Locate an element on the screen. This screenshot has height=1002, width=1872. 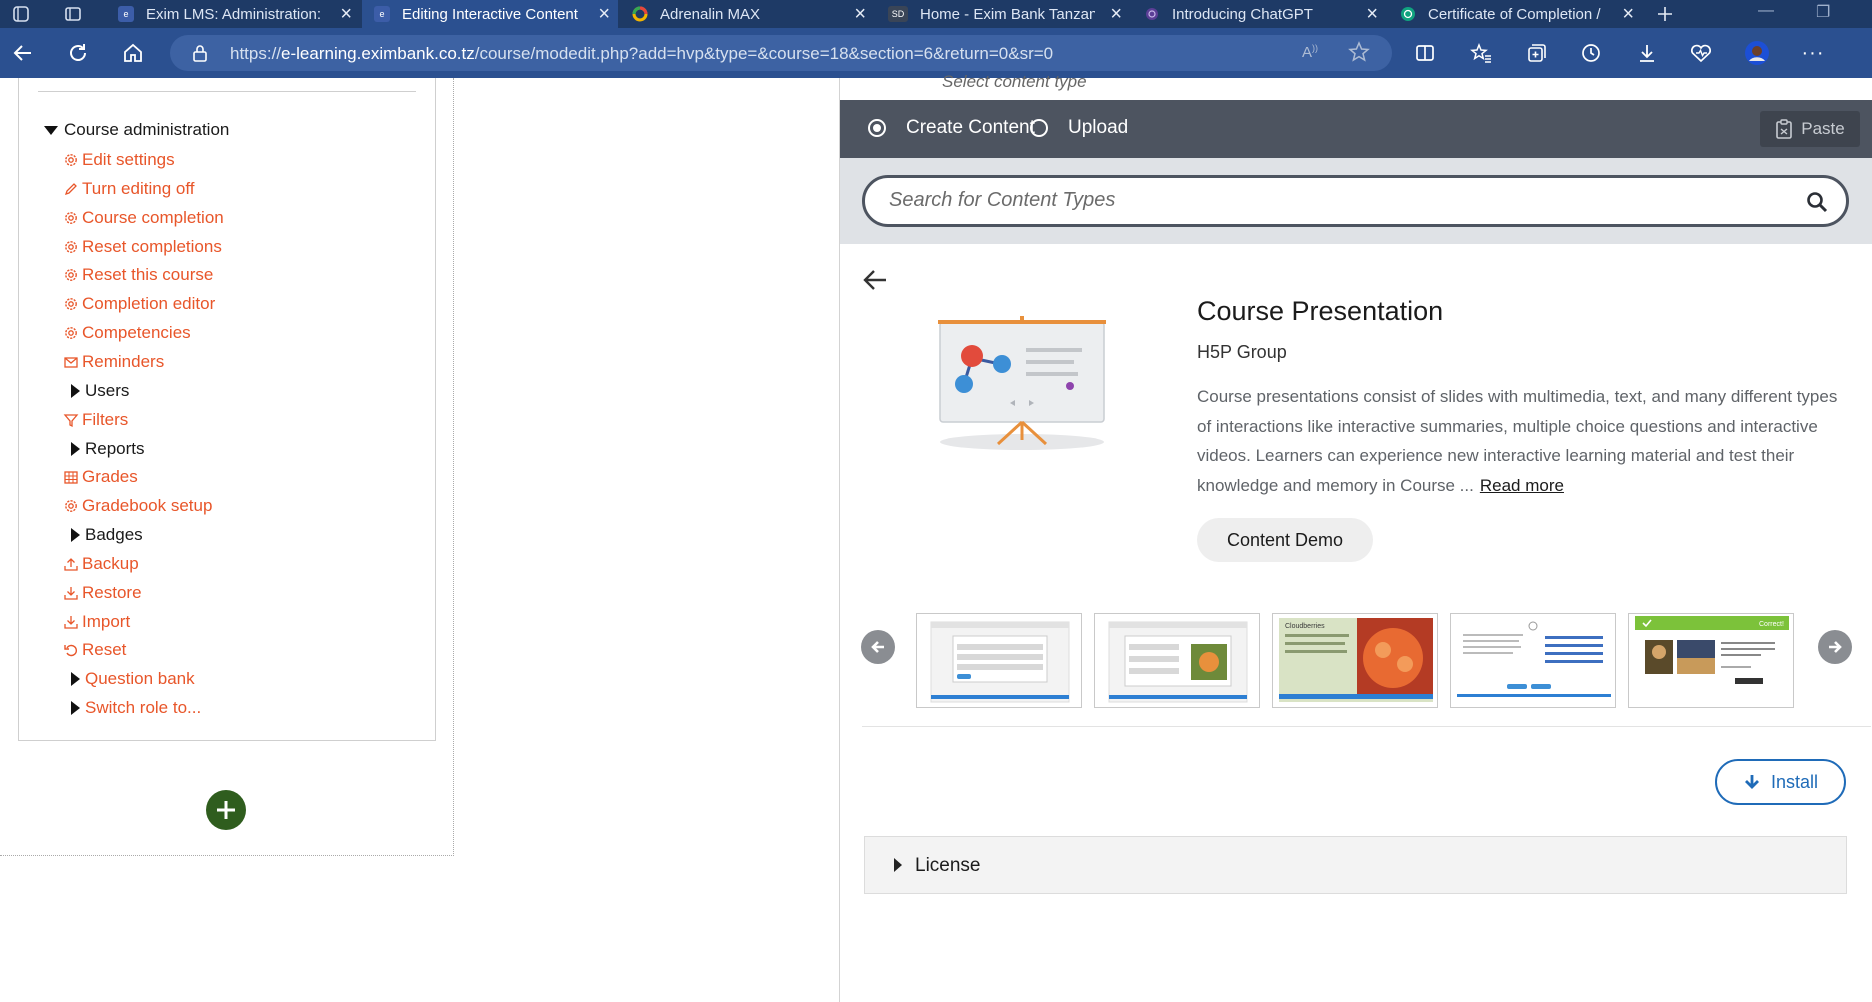
browser-essentials-icon is located at coordinates (1701, 53).